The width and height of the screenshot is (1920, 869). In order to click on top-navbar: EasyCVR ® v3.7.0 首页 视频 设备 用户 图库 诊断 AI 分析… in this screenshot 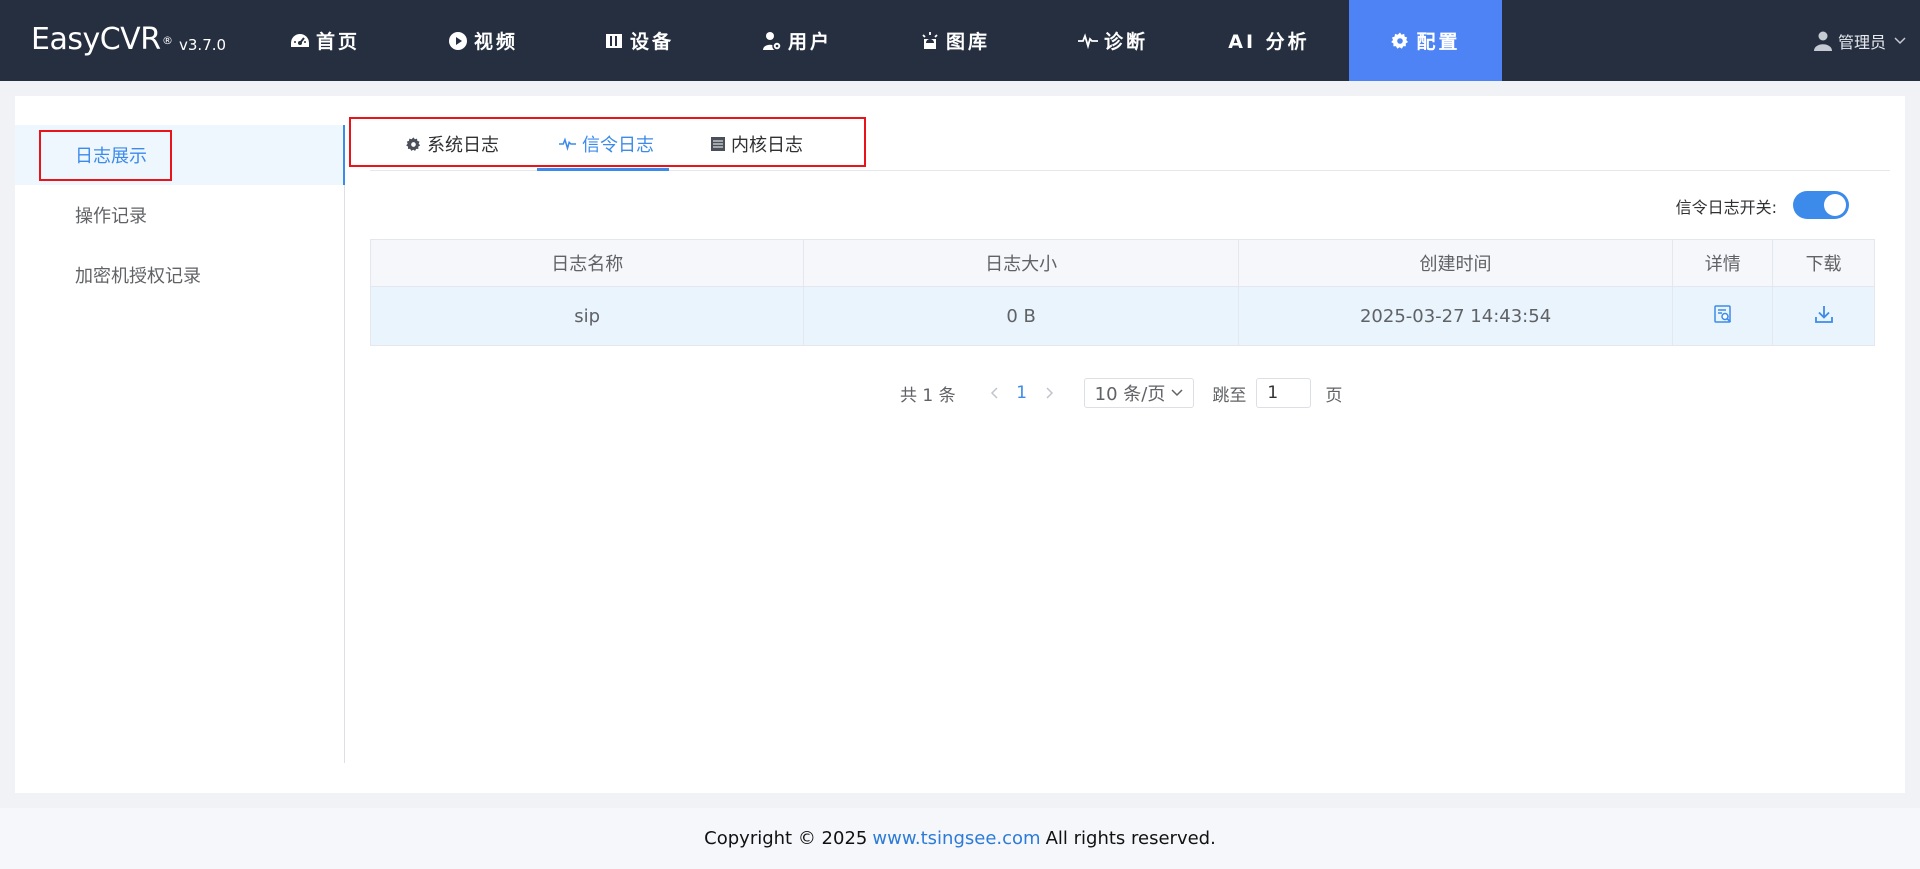, I will do `click(960, 40)`.